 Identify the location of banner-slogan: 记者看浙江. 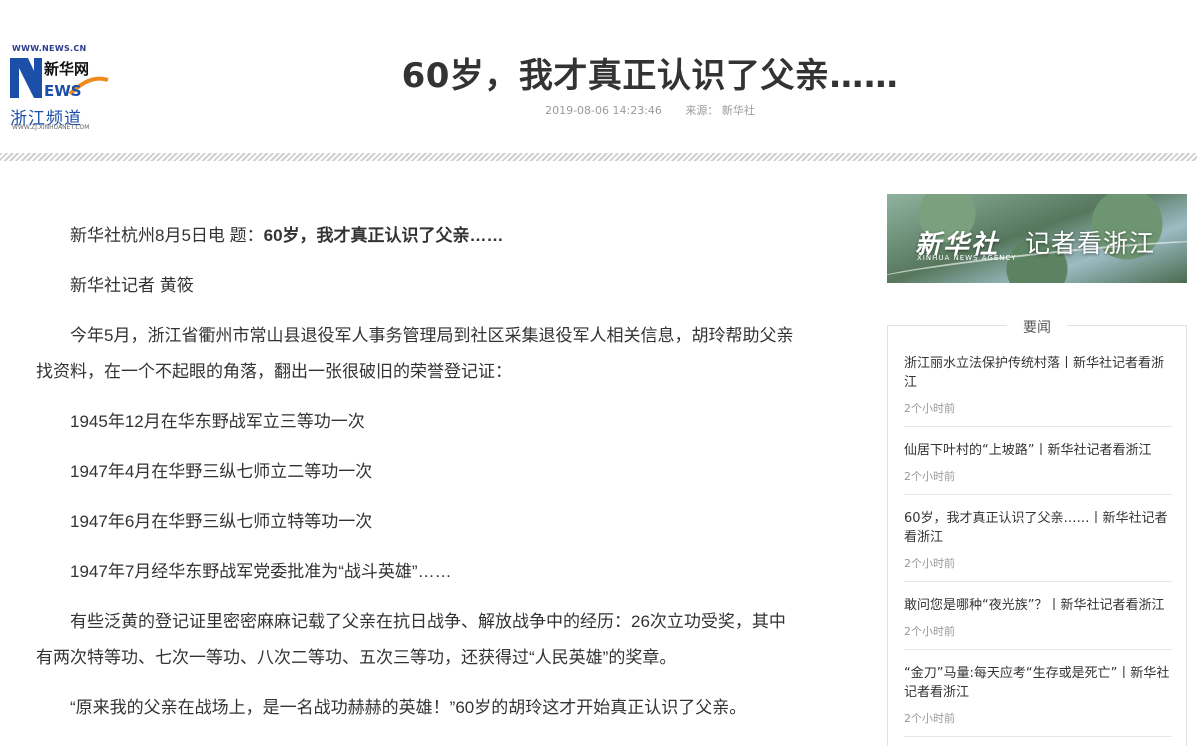
(1090, 243).